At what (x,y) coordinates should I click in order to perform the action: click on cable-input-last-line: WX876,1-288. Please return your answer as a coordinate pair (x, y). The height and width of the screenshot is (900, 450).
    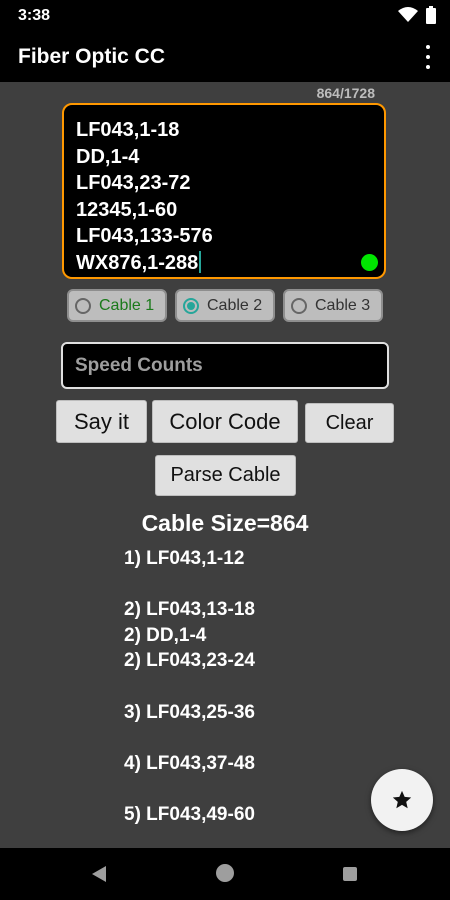
    Looking at the image, I should click on (144, 263).